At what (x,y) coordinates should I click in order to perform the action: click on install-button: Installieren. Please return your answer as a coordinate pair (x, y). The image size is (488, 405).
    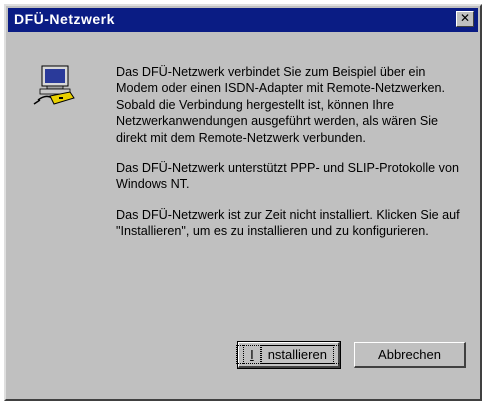
    Looking at the image, I should click on (288, 355).